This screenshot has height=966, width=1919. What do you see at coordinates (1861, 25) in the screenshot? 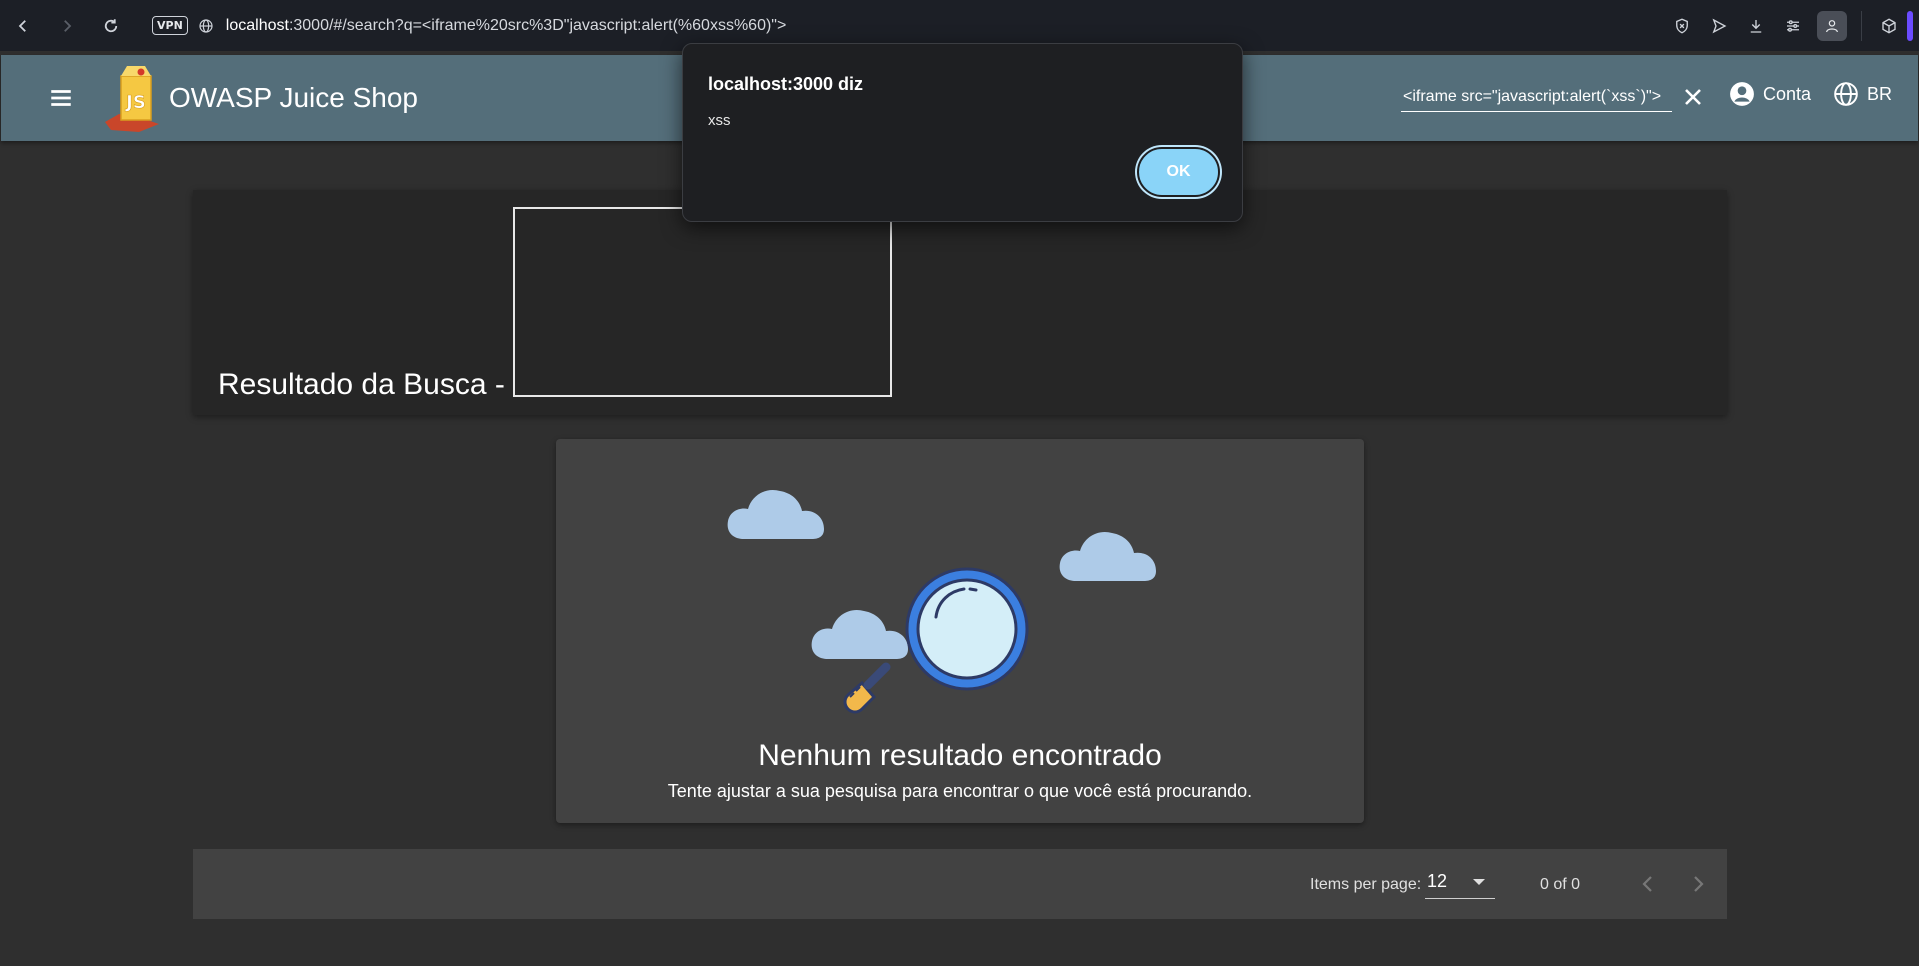
I see `toolbar-divider` at bounding box center [1861, 25].